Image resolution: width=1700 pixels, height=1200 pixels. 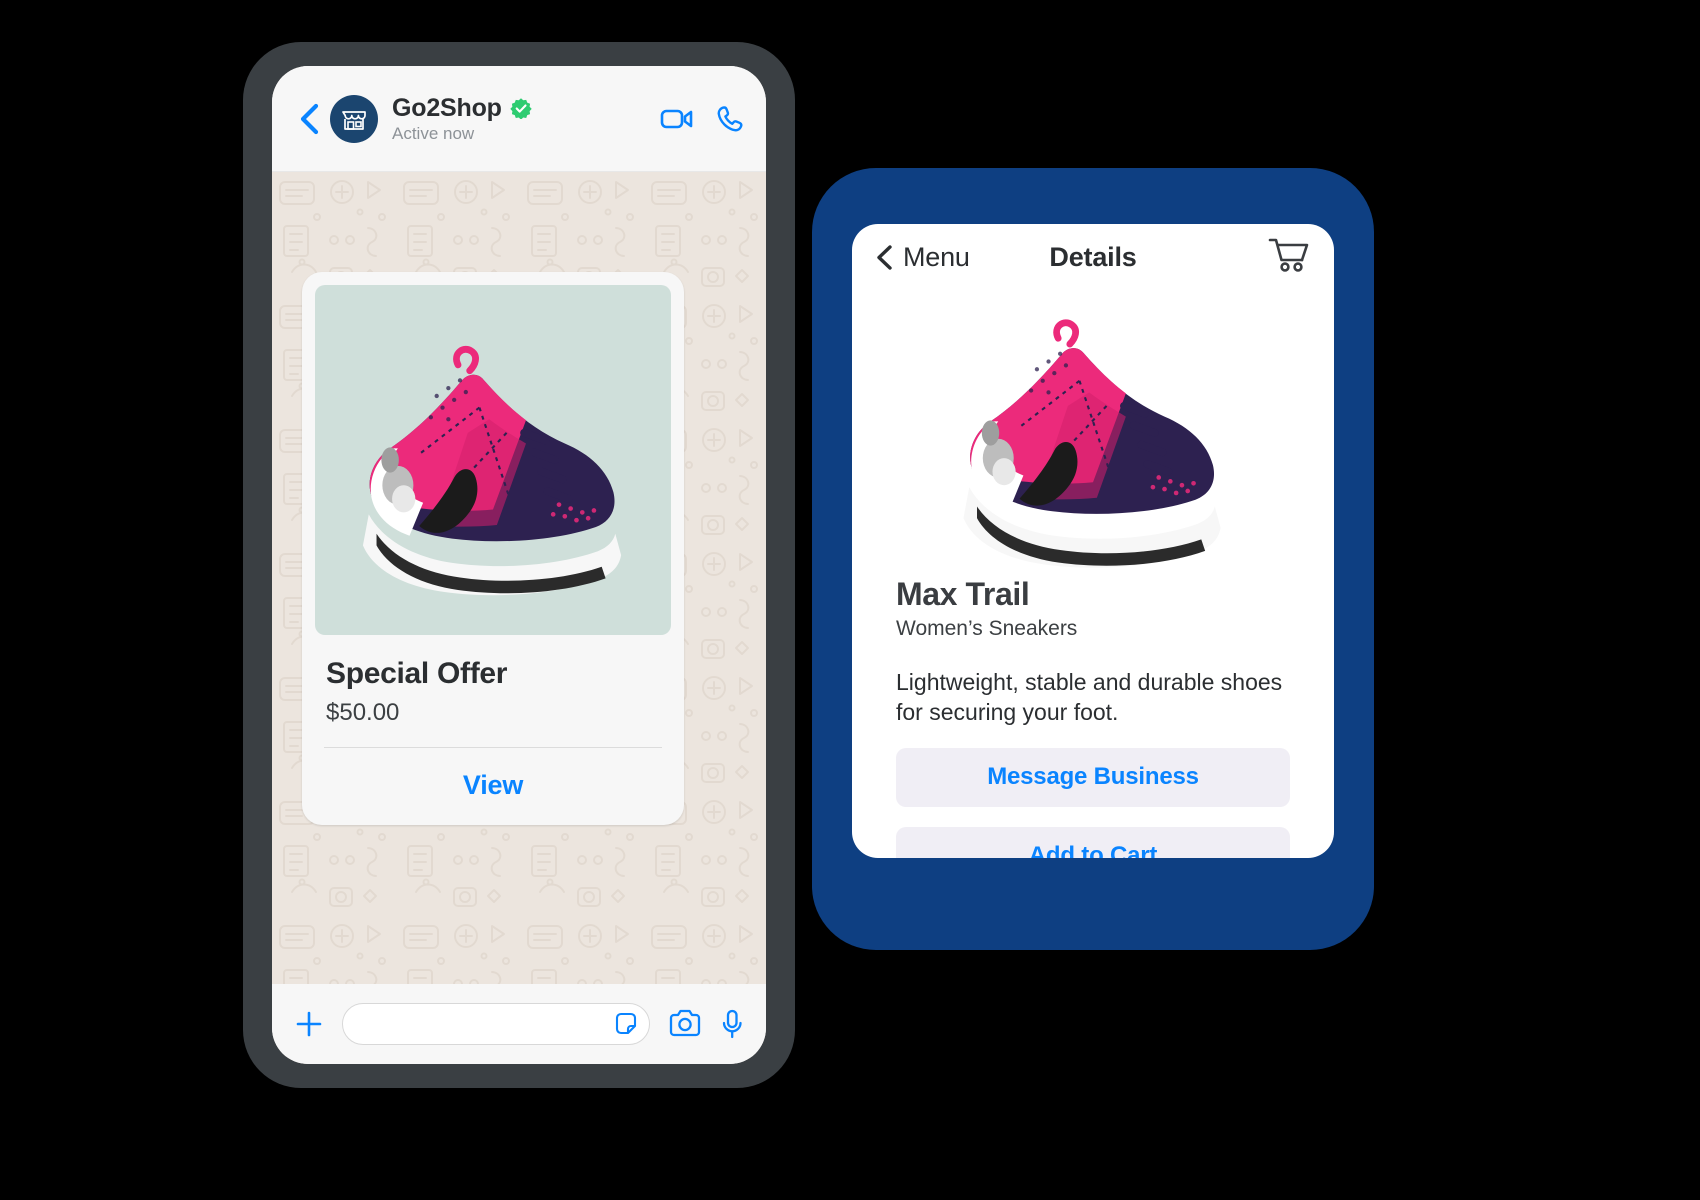 I want to click on business-name-row: Go2Shop, so click(x=526, y=108).